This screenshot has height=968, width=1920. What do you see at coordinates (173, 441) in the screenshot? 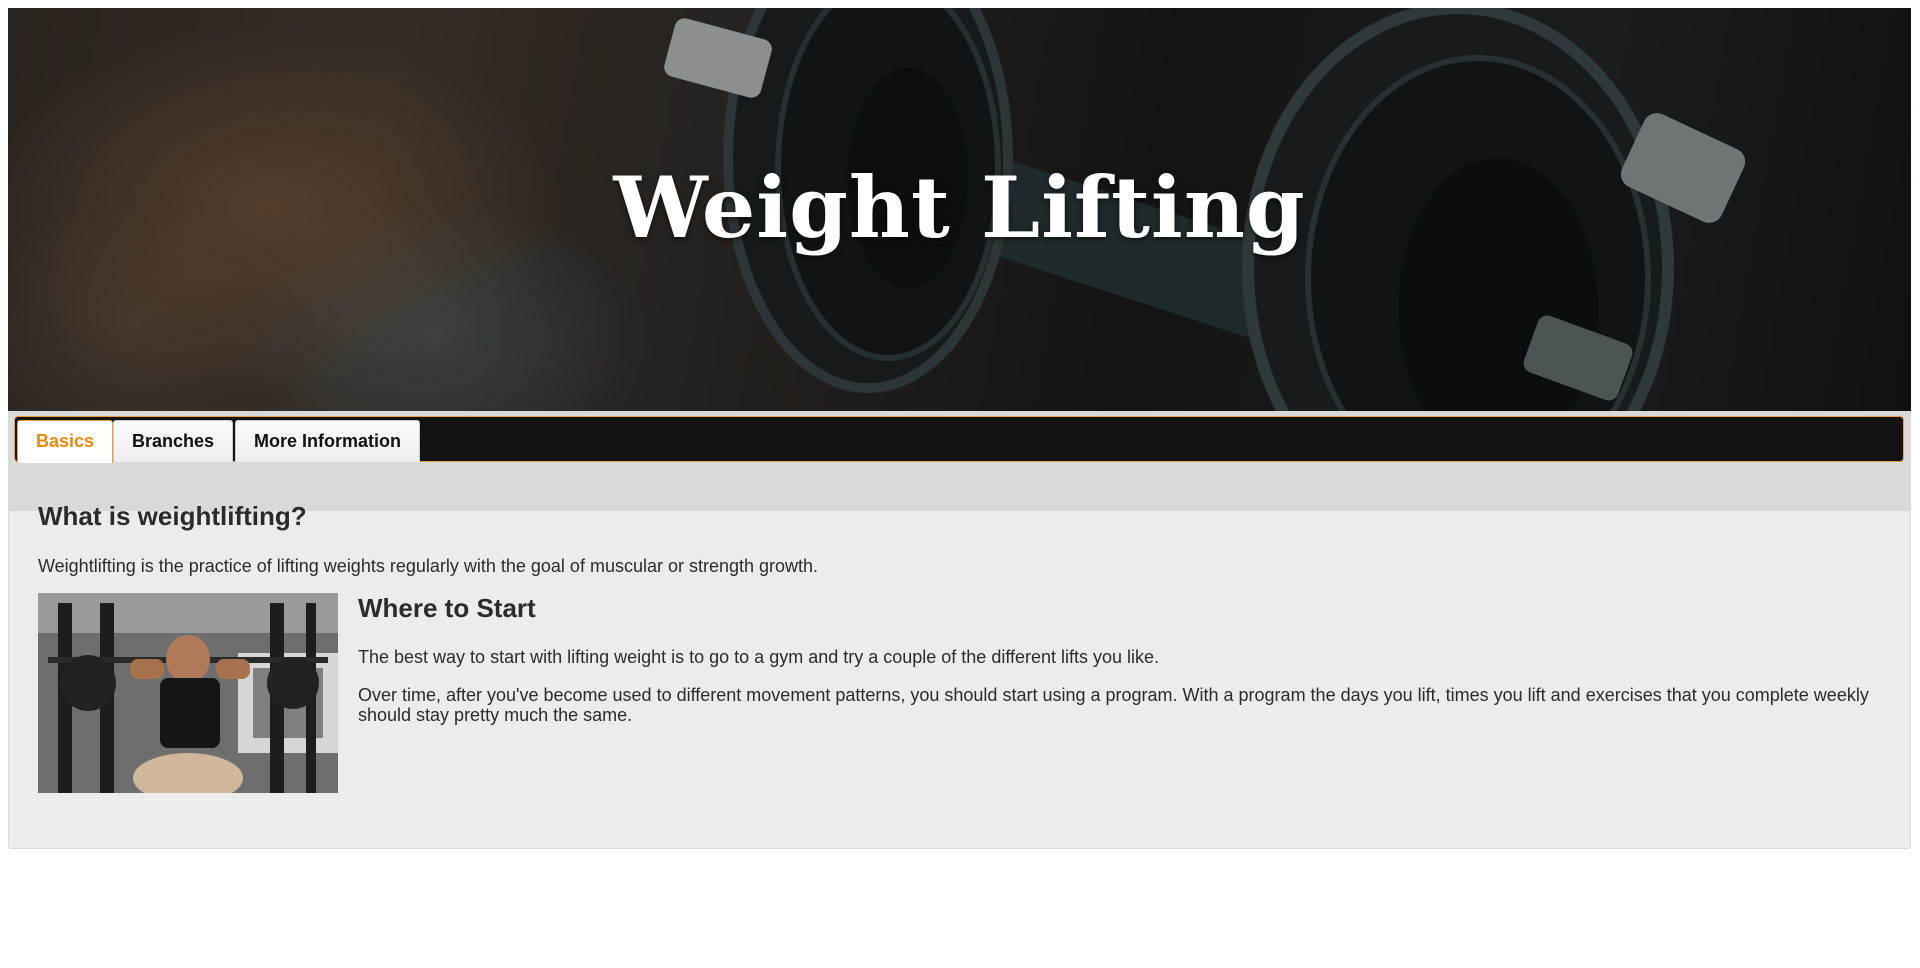
I see `tab-branches: Branches` at bounding box center [173, 441].